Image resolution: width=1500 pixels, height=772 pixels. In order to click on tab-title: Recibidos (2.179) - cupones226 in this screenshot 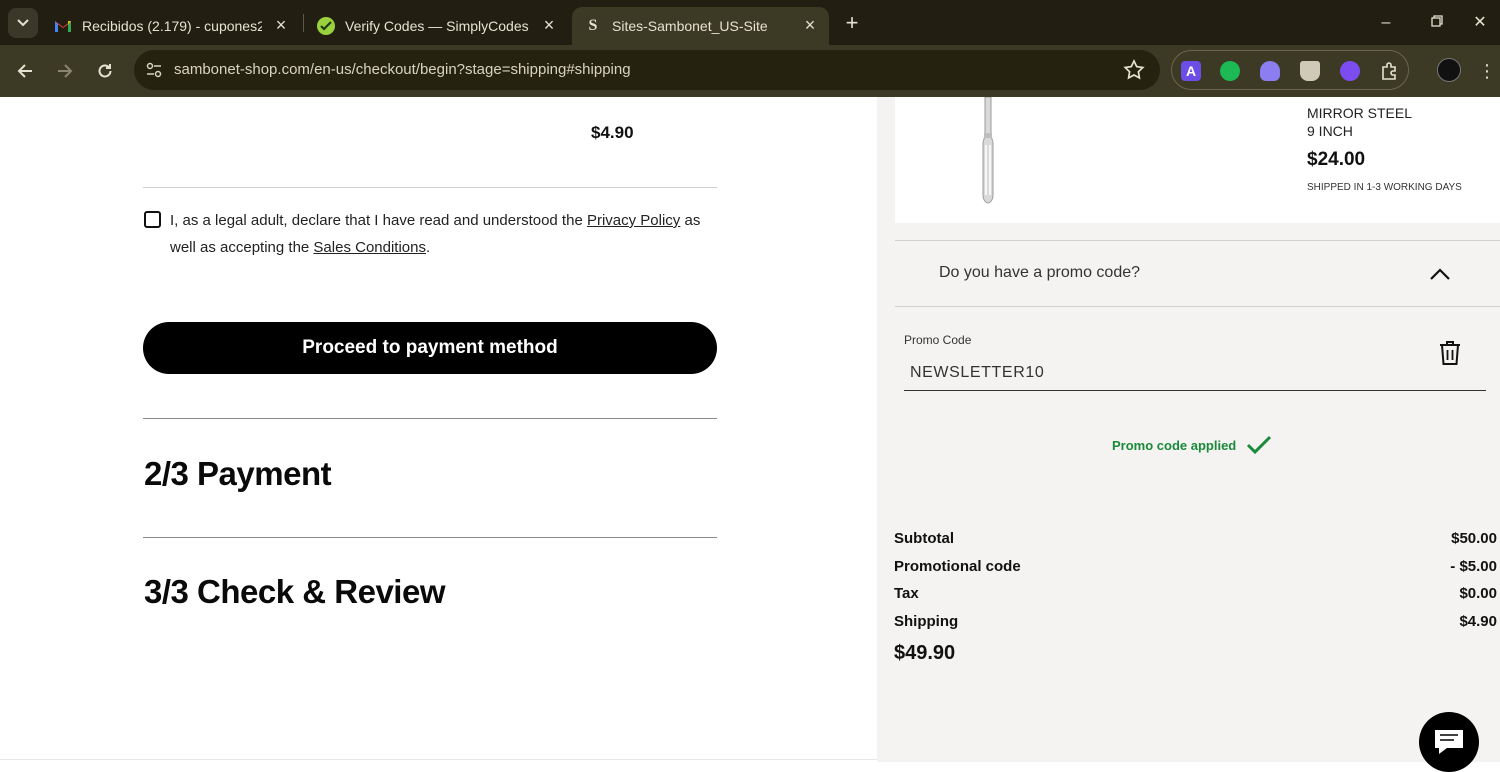, I will do `click(172, 26)`.